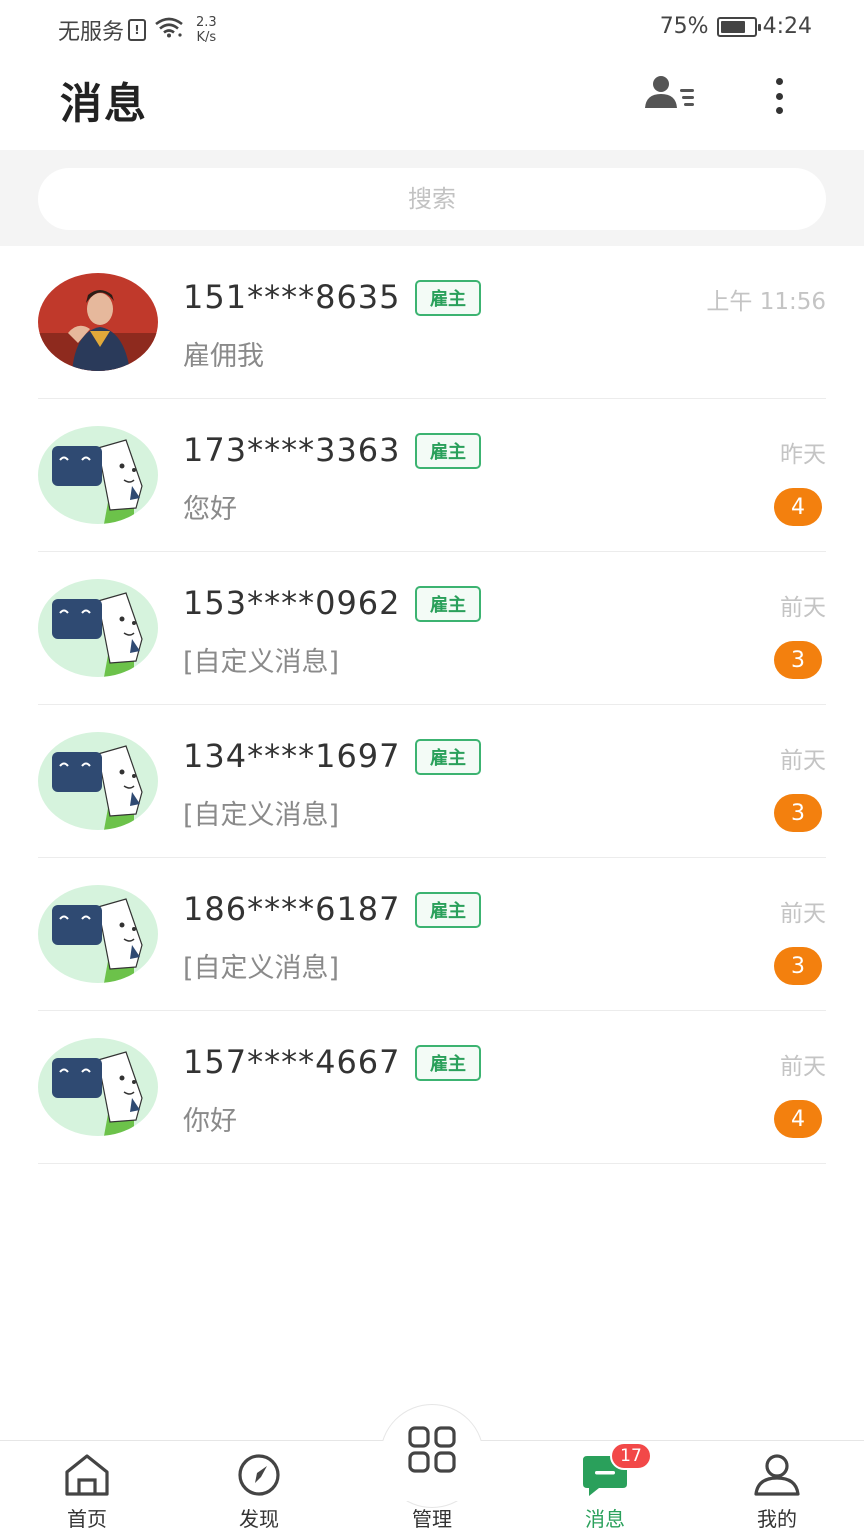 This screenshot has height=1536, width=864. I want to click on contact-name: 134****1697, so click(292, 756).